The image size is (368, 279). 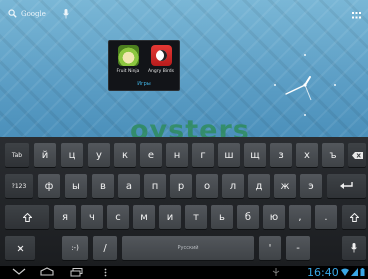 What do you see at coordinates (274, 217) in the screenshot?
I see `key-letter: ю` at bounding box center [274, 217].